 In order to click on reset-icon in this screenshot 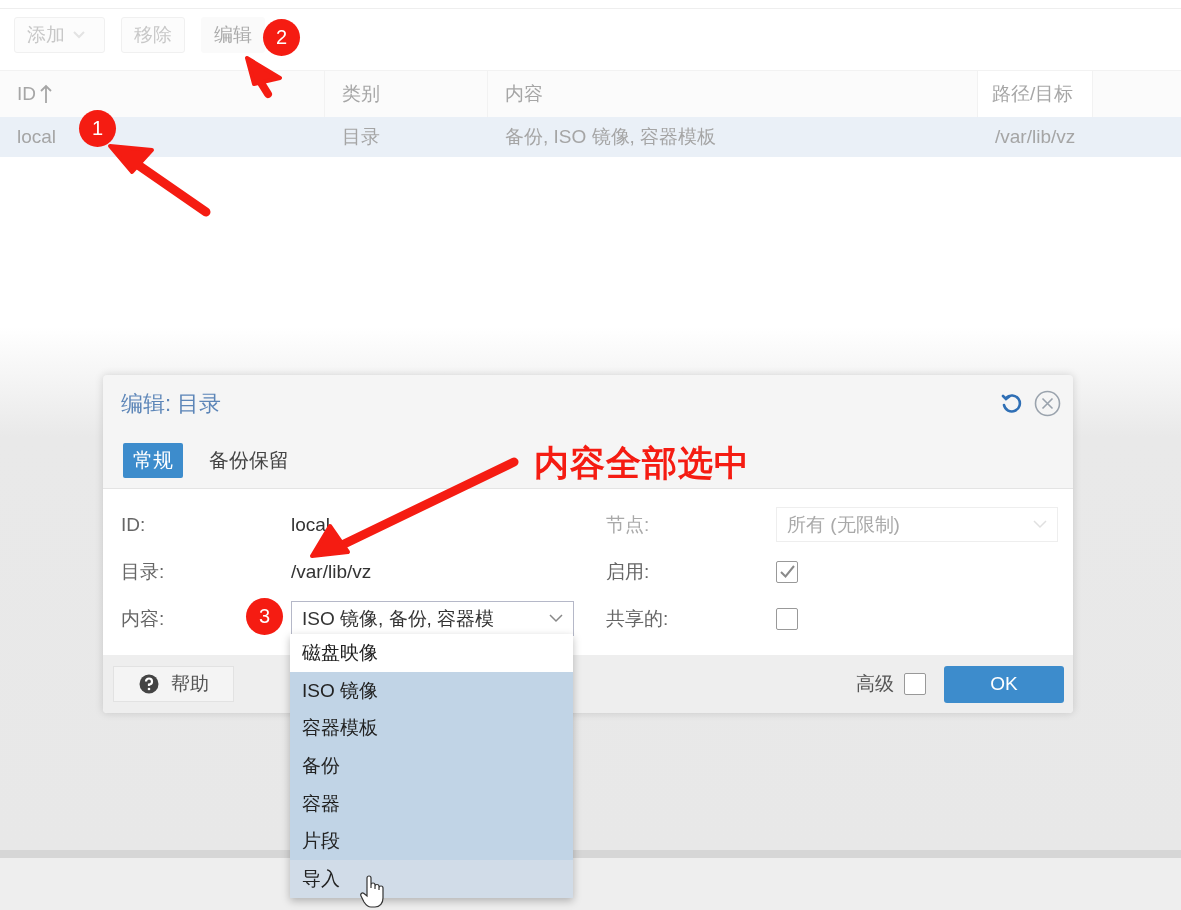, I will do `click(1012, 403)`.